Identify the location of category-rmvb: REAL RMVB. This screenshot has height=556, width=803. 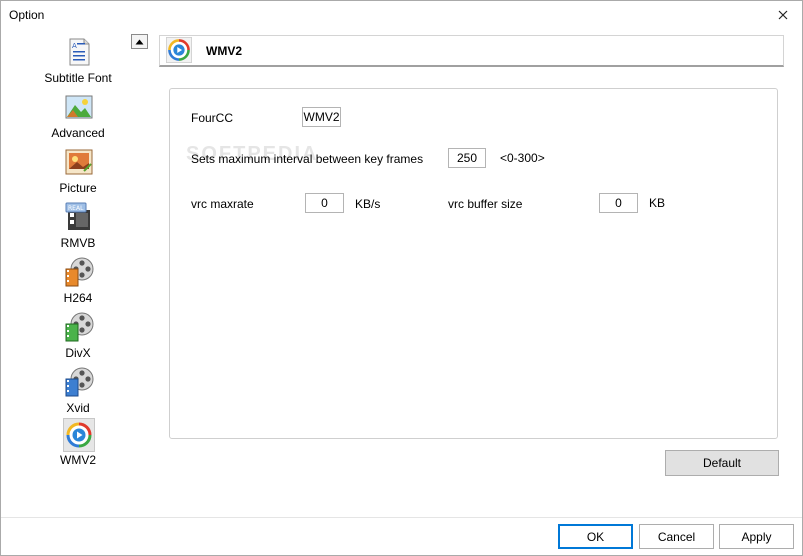
(78, 227).